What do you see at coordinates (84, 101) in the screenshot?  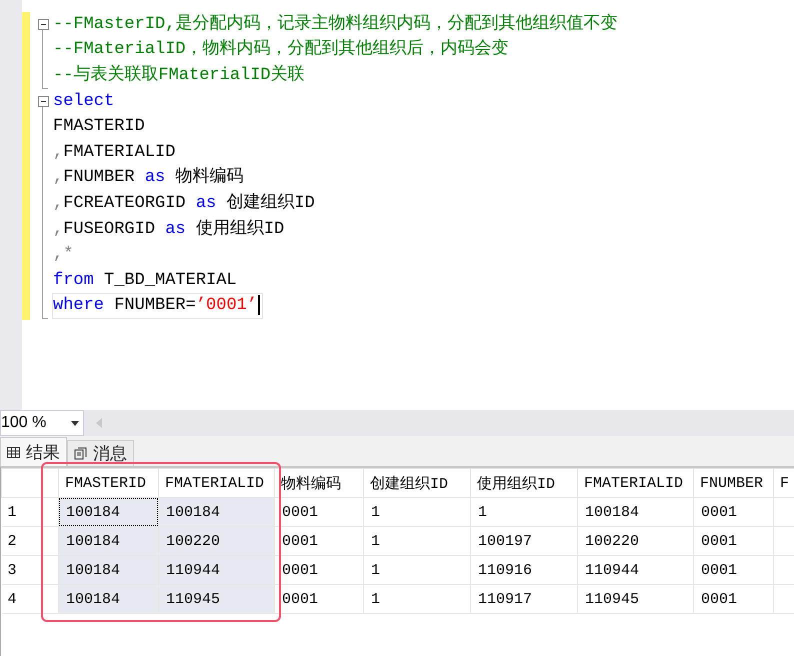 I see `code-line: select` at bounding box center [84, 101].